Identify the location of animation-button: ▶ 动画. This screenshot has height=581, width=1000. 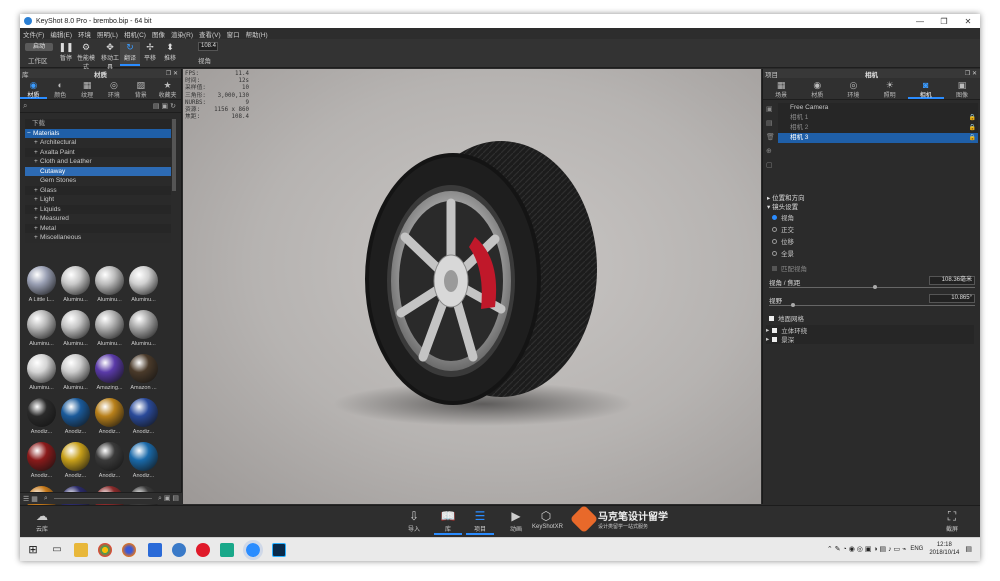
(516, 520).